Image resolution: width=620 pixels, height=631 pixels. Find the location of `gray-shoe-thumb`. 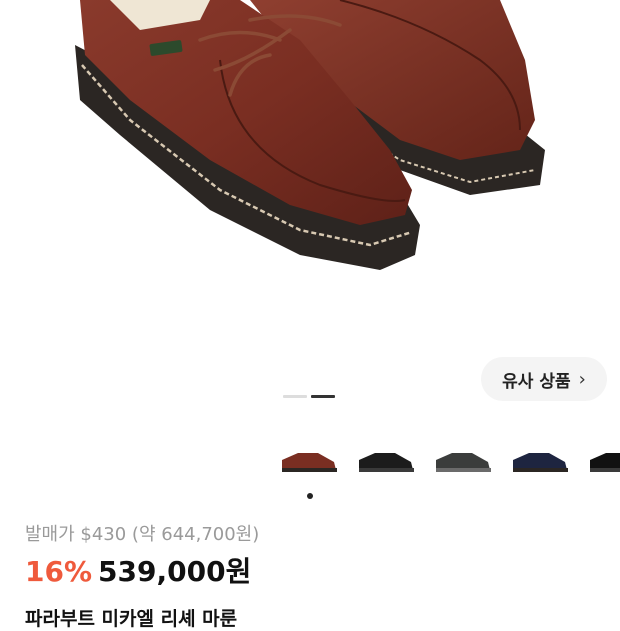

gray-shoe-thumb is located at coordinates (464, 462).